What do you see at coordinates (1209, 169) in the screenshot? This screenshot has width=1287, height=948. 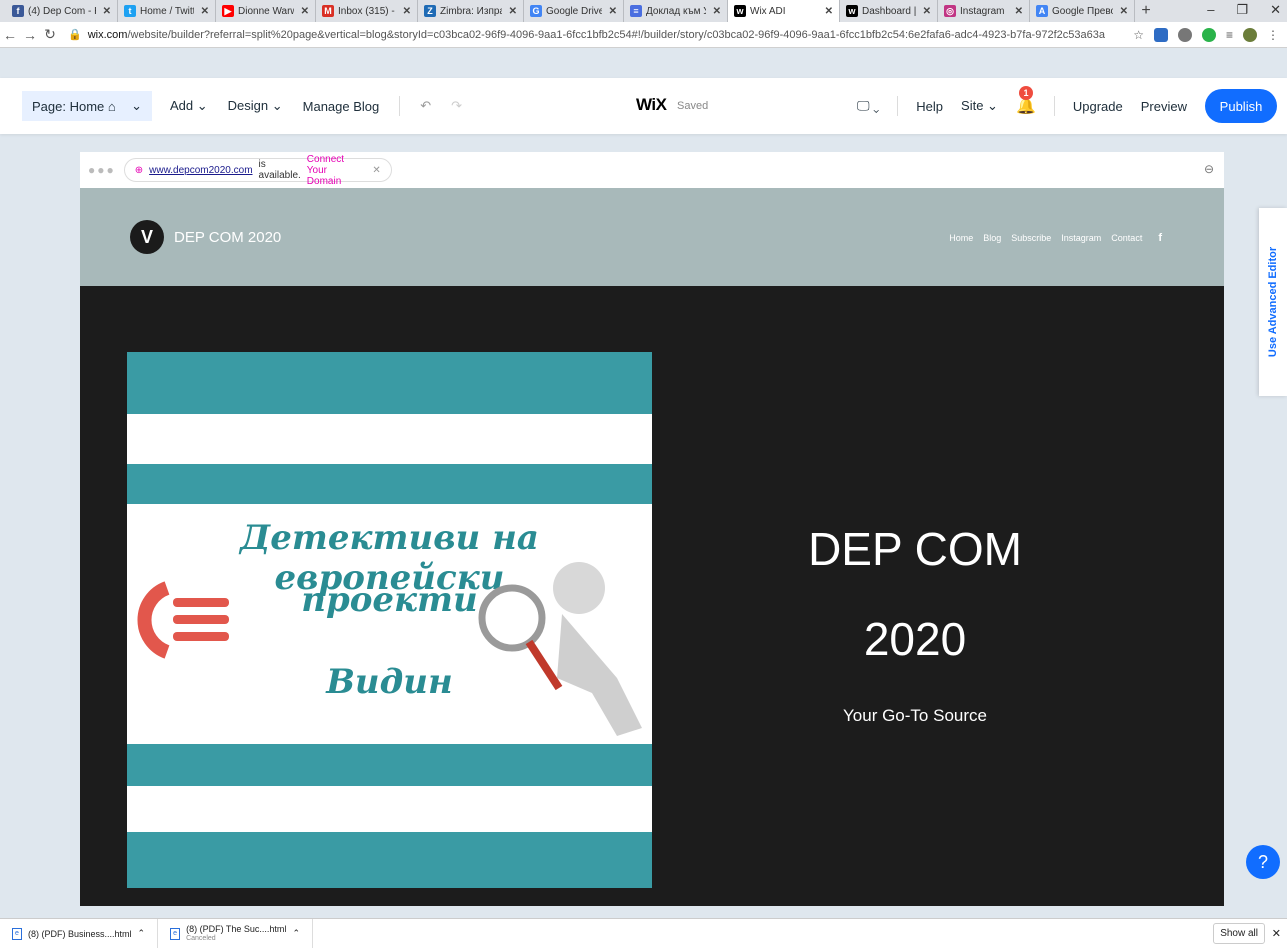 I see `zoom-icon: ⊖` at bounding box center [1209, 169].